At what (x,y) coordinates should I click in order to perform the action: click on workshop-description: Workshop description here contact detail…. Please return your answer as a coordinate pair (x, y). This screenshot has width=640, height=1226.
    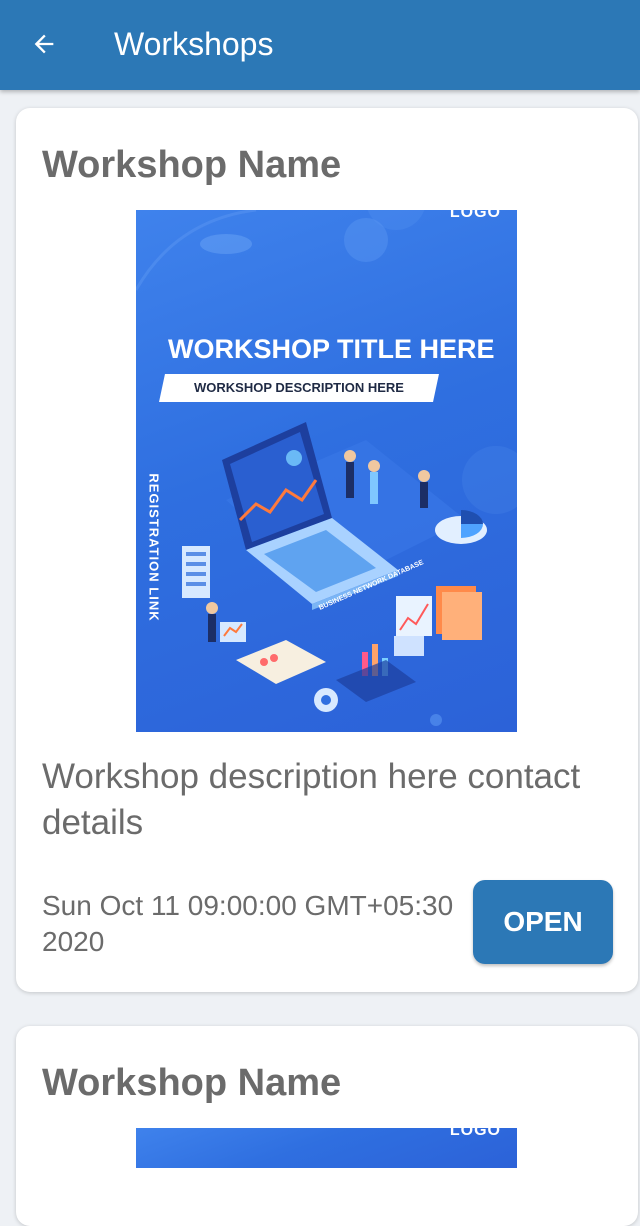
    Looking at the image, I should click on (311, 799).